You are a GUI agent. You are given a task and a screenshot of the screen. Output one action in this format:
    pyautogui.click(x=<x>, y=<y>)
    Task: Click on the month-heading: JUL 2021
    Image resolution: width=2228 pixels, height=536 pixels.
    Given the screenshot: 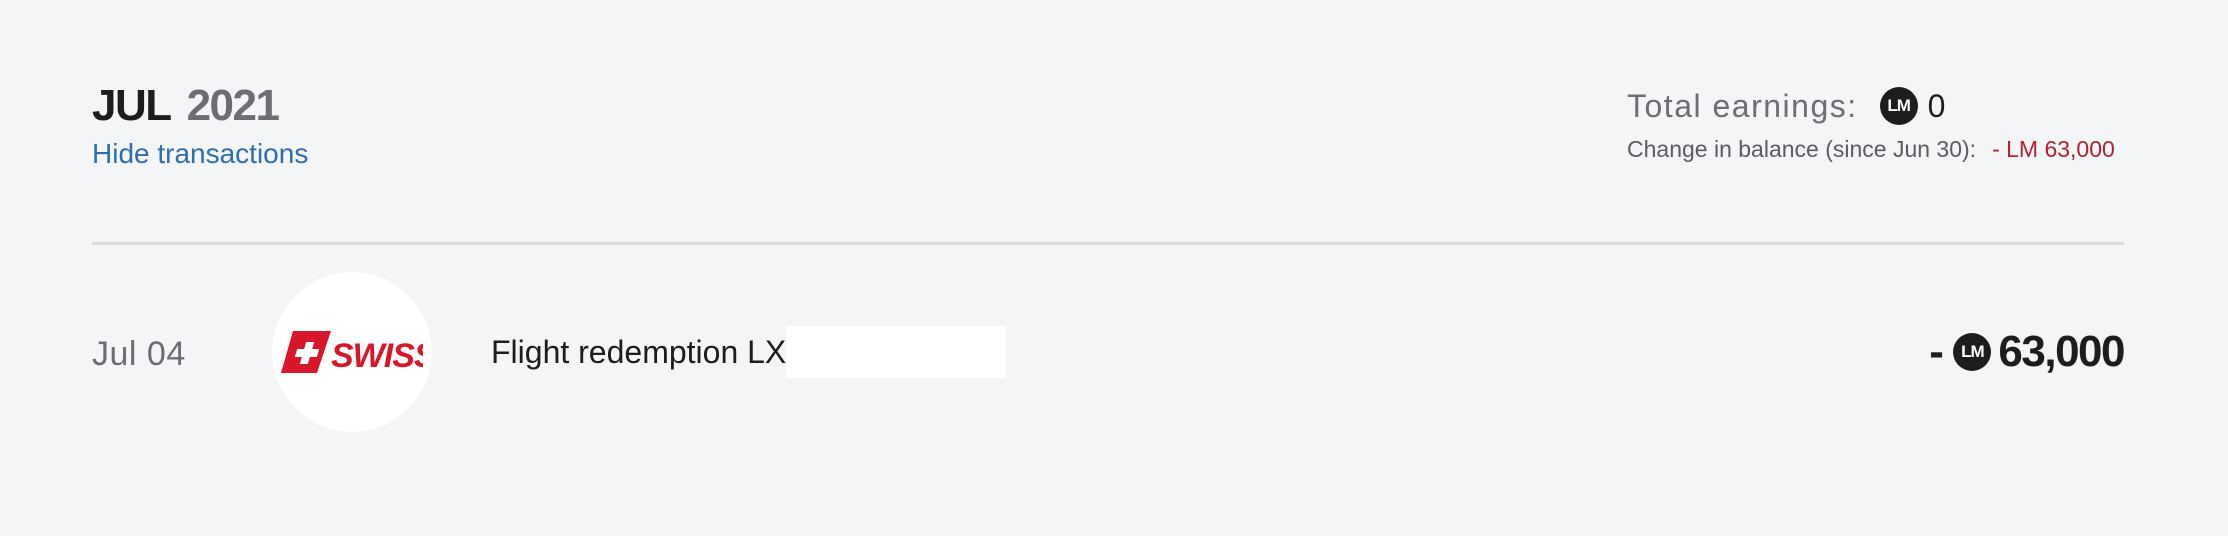 What is the action you would take?
    pyautogui.click(x=186, y=106)
    